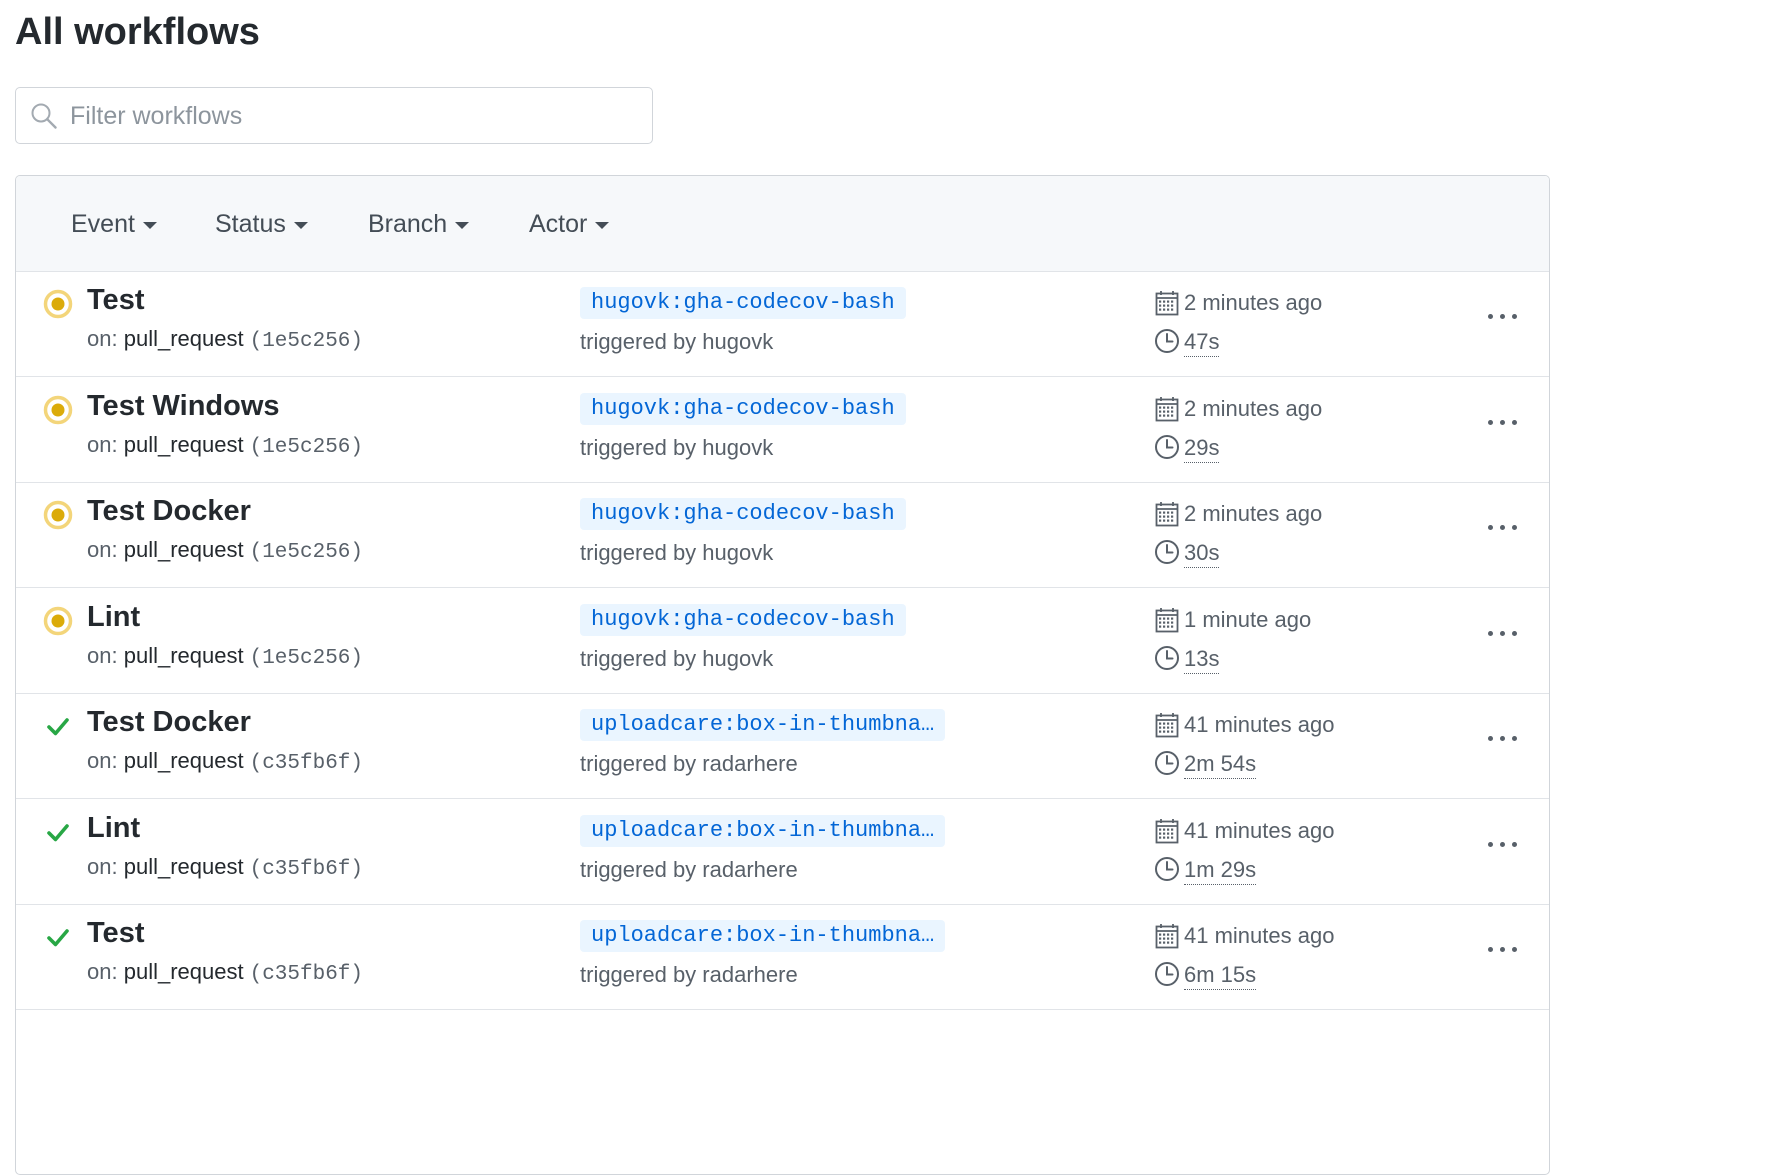 The width and height of the screenshot is (1782, 1175). I want to click on status-filter-button: Status, so click(261, 224).